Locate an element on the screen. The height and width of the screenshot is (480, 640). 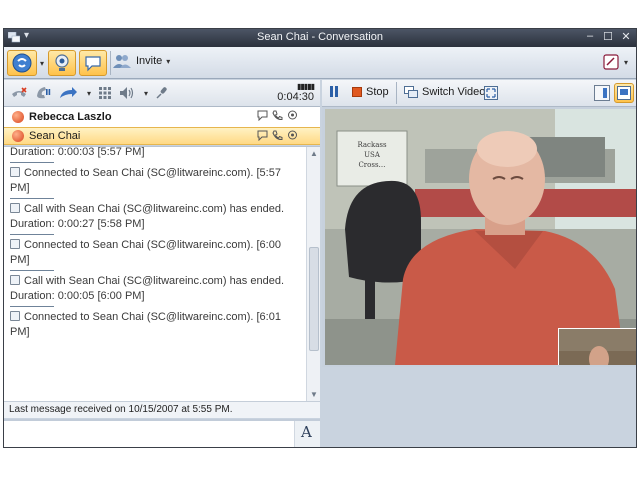
switch-video-icon is located at coordinates (411, 92).